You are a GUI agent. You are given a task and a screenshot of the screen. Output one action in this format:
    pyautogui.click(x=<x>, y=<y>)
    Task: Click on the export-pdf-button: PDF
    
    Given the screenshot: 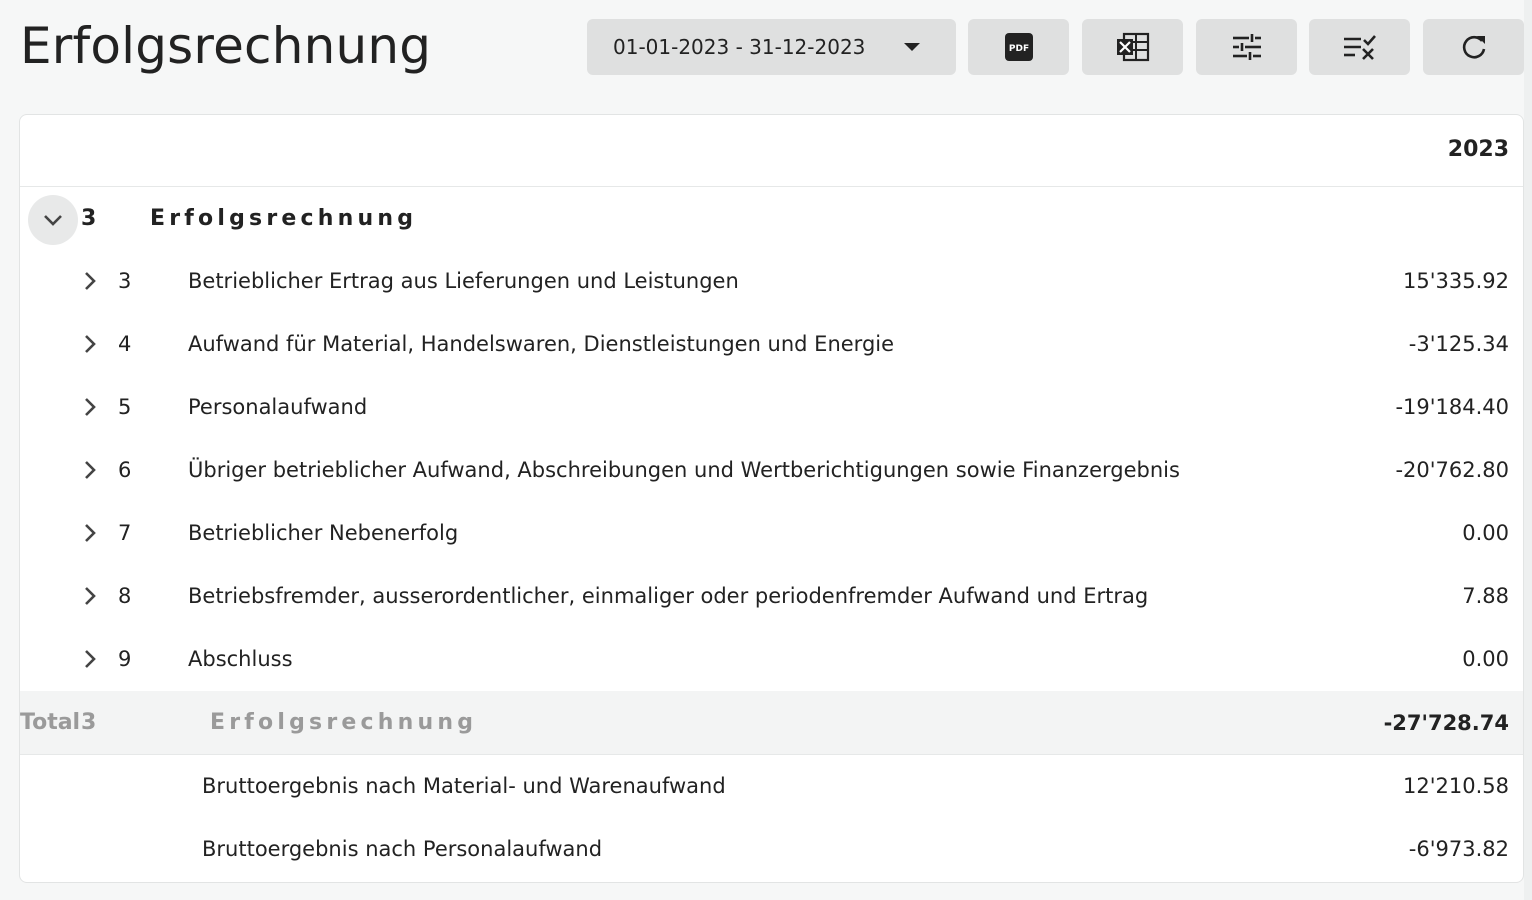 What is the action you would take?
    pyautogui.click(x=1018, y=47)
    